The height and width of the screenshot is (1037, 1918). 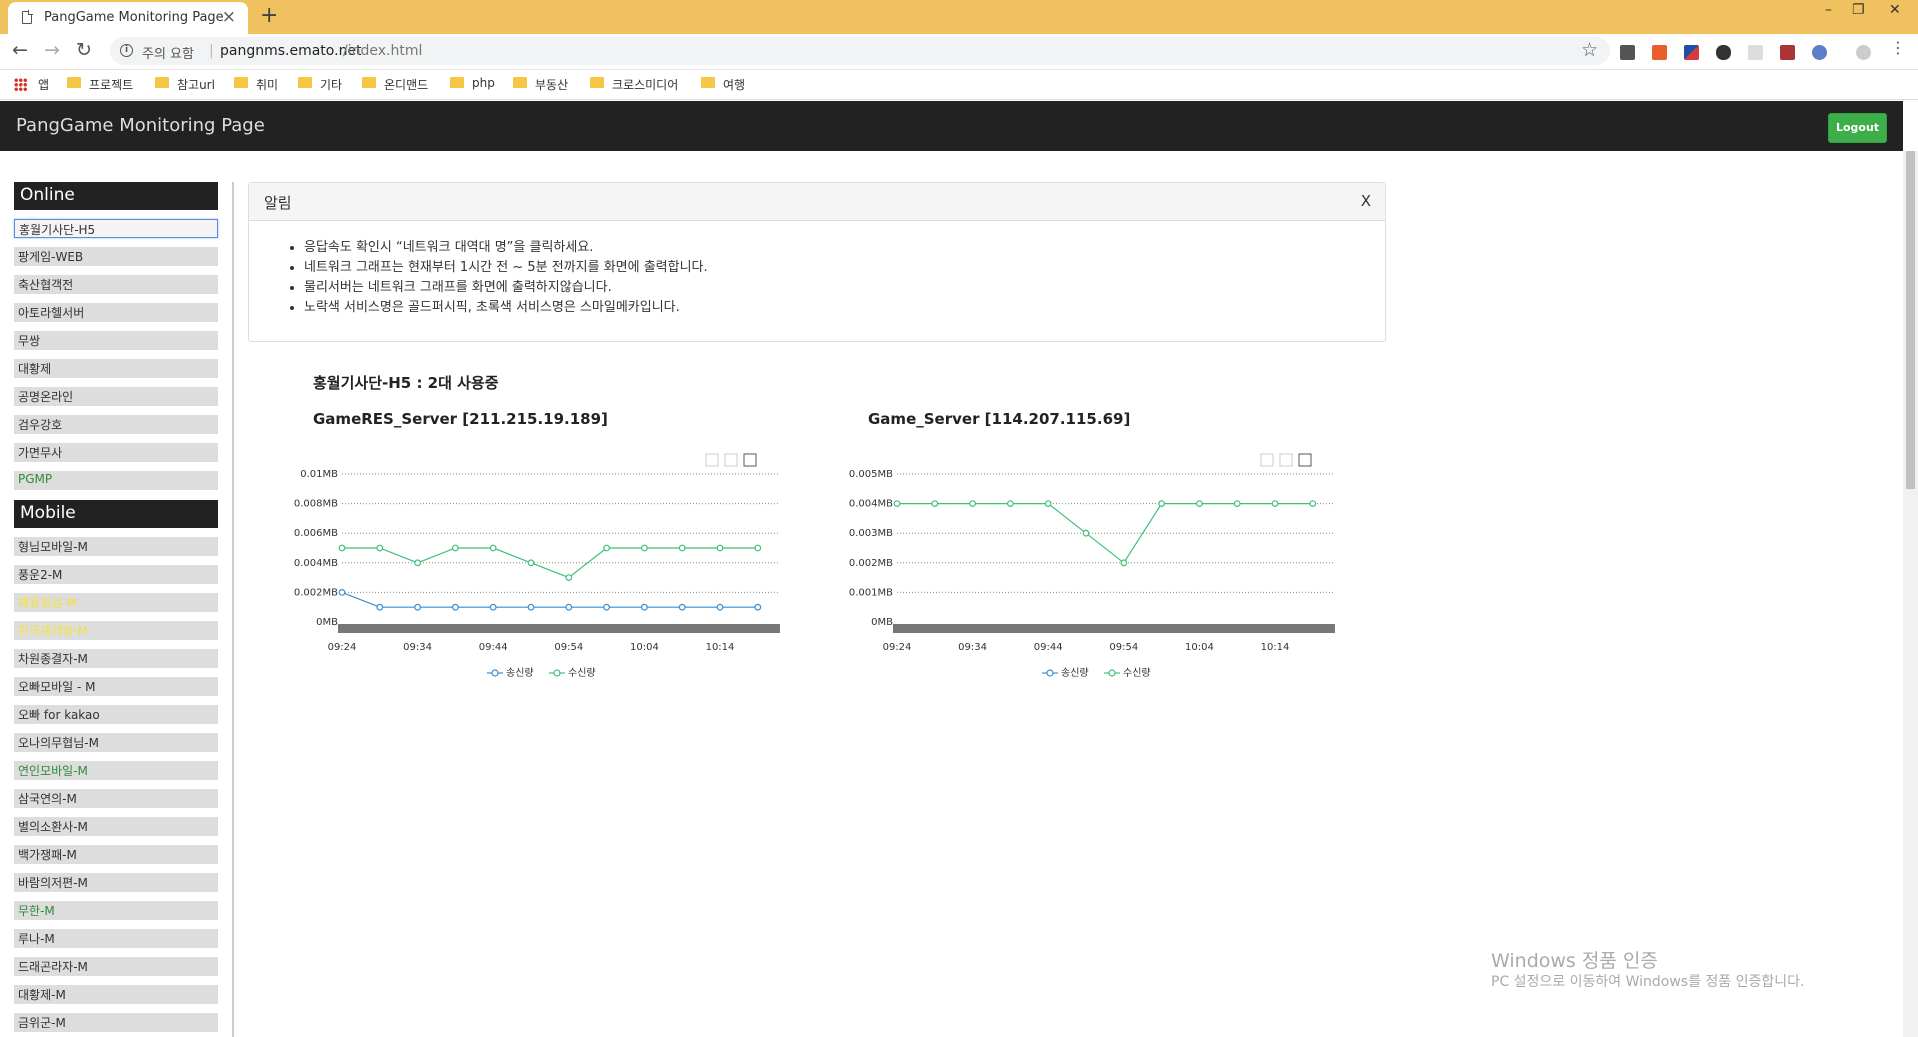 What do you see at coordinates (196, 84) in the screenshot?
I see `bookmark-folder: 참고url` at bounding box center [196, 84].